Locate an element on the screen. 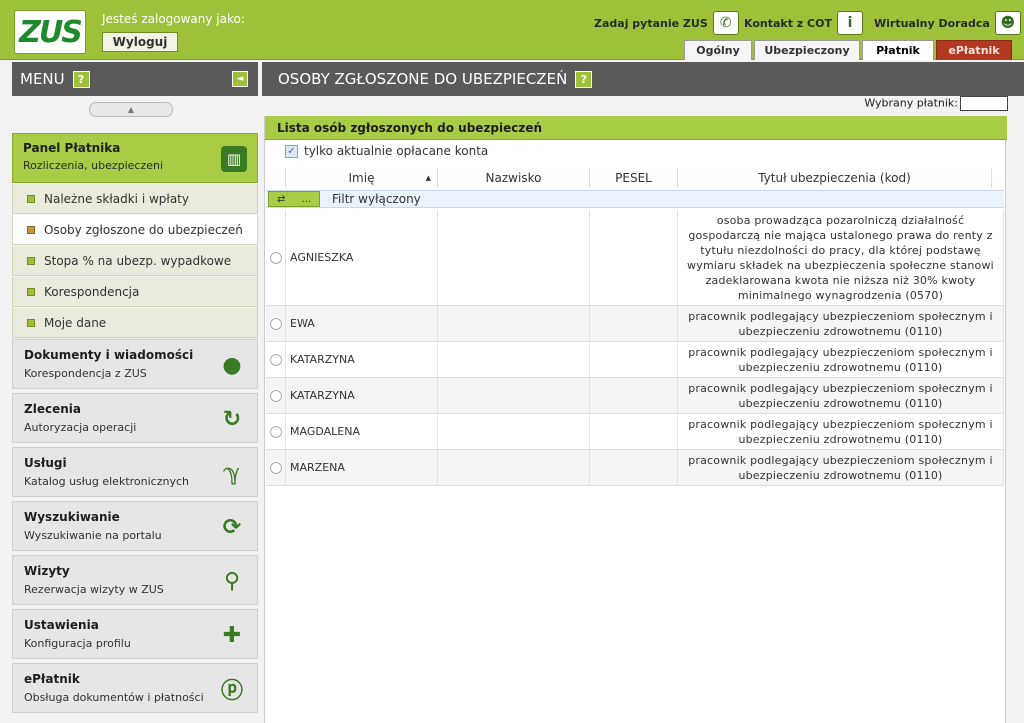 This screenshot has height=723, width=1024. cell-imie: MAGDALENA is located at coordinates (362, 431).